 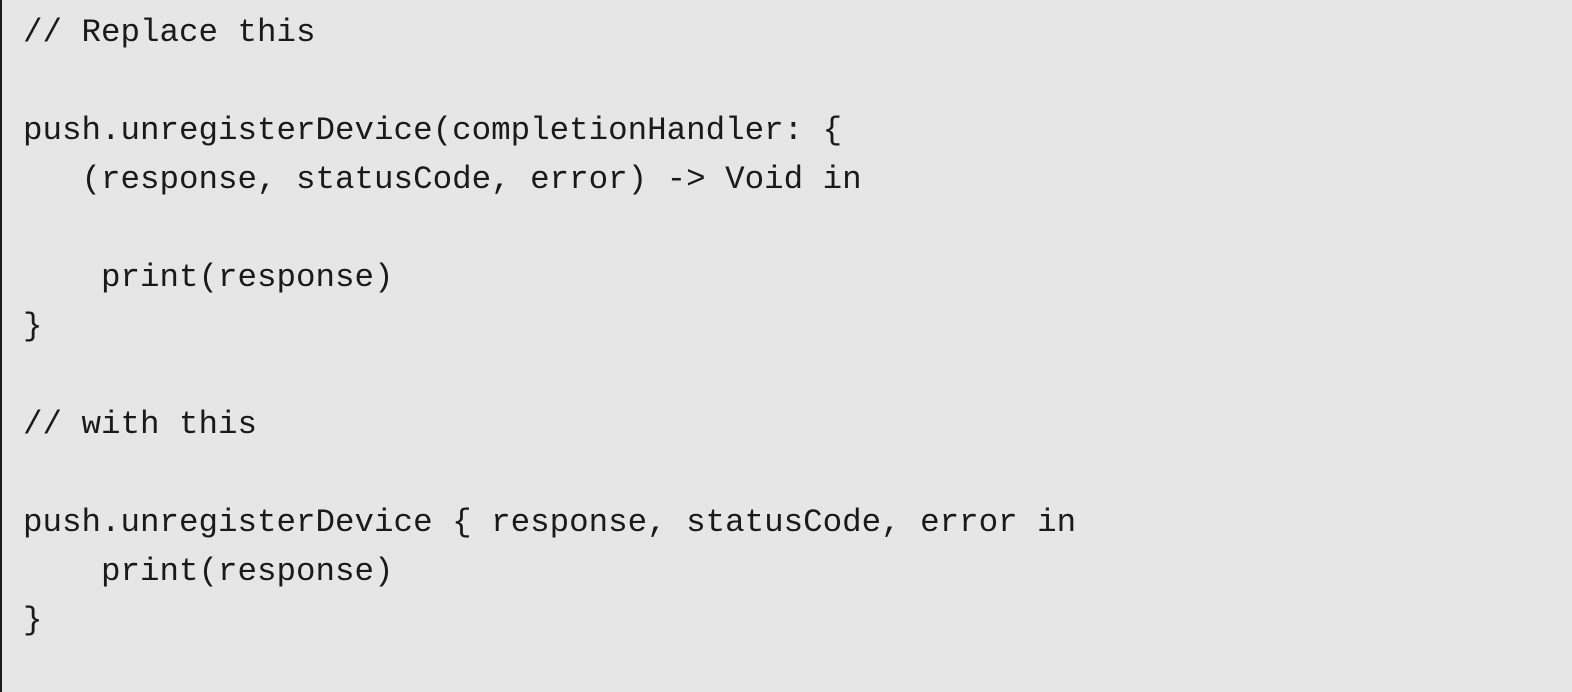 What do you see at coordinates (169, 32) in the screenshot?
I see `code-line: // Replace this` at bounding box center [169, 32].